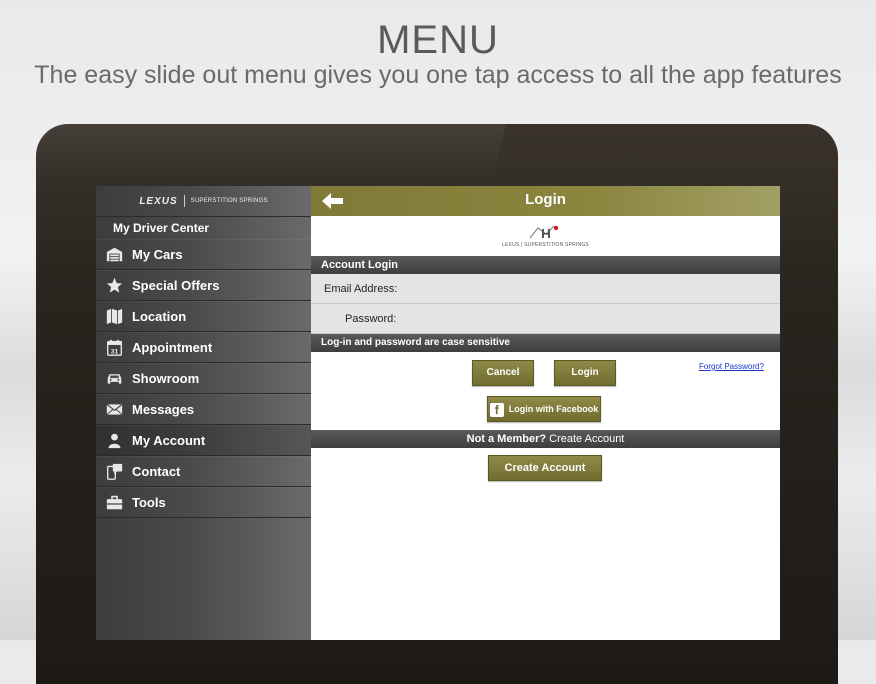 The height and width of the screenshot is (684, 876). I want to click on page-title: Login, so click(545, 199).